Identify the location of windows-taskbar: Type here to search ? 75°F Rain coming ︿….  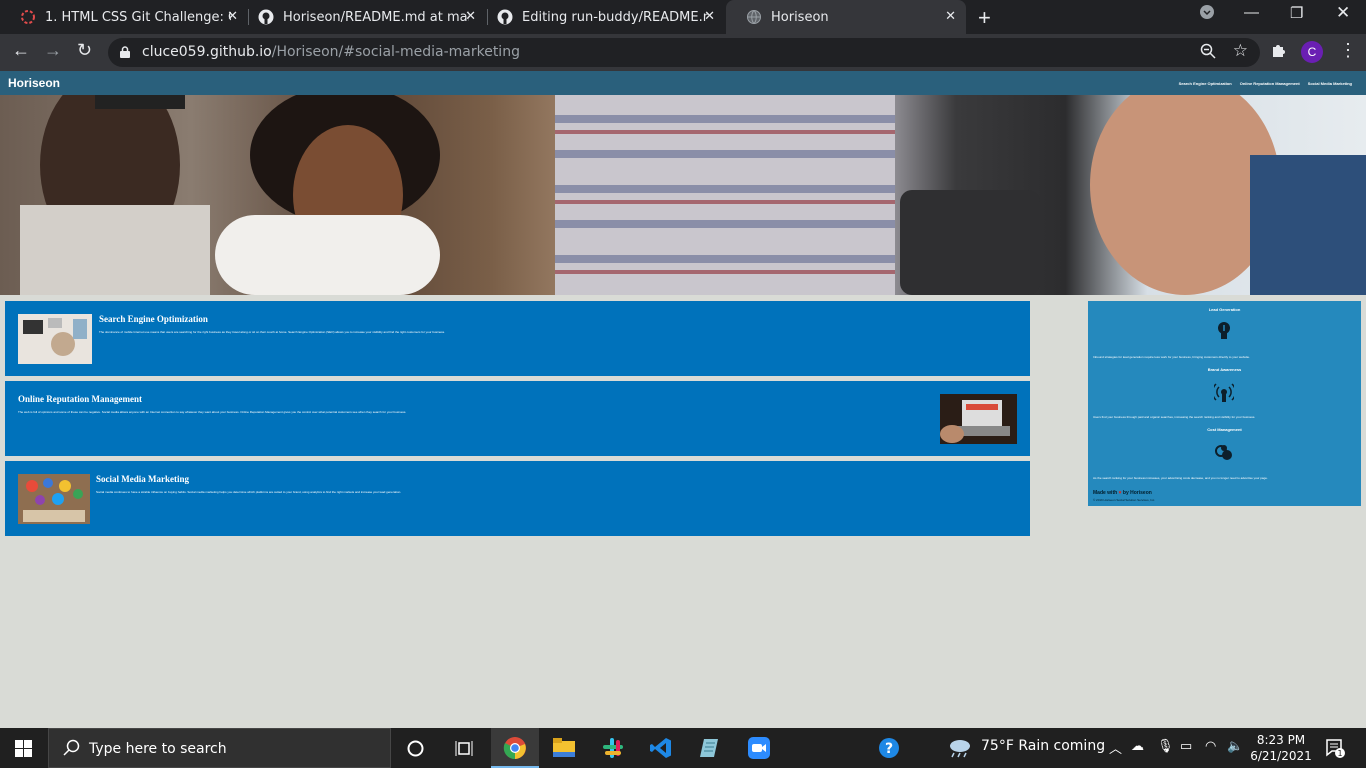
(683, 748).